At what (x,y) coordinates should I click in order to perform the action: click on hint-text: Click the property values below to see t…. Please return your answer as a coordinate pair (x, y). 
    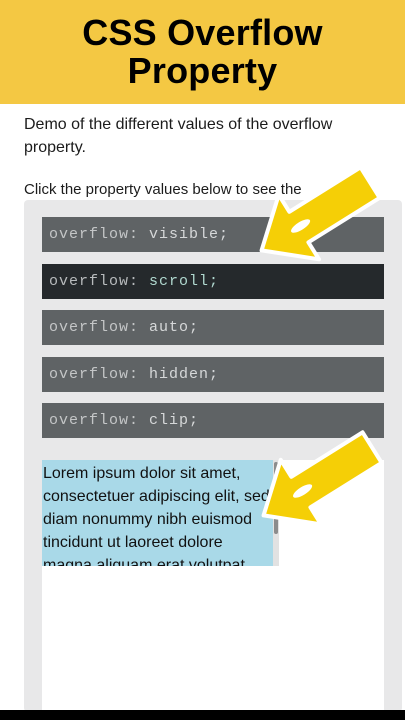
    Looking at the image, I should click on (163, 189).